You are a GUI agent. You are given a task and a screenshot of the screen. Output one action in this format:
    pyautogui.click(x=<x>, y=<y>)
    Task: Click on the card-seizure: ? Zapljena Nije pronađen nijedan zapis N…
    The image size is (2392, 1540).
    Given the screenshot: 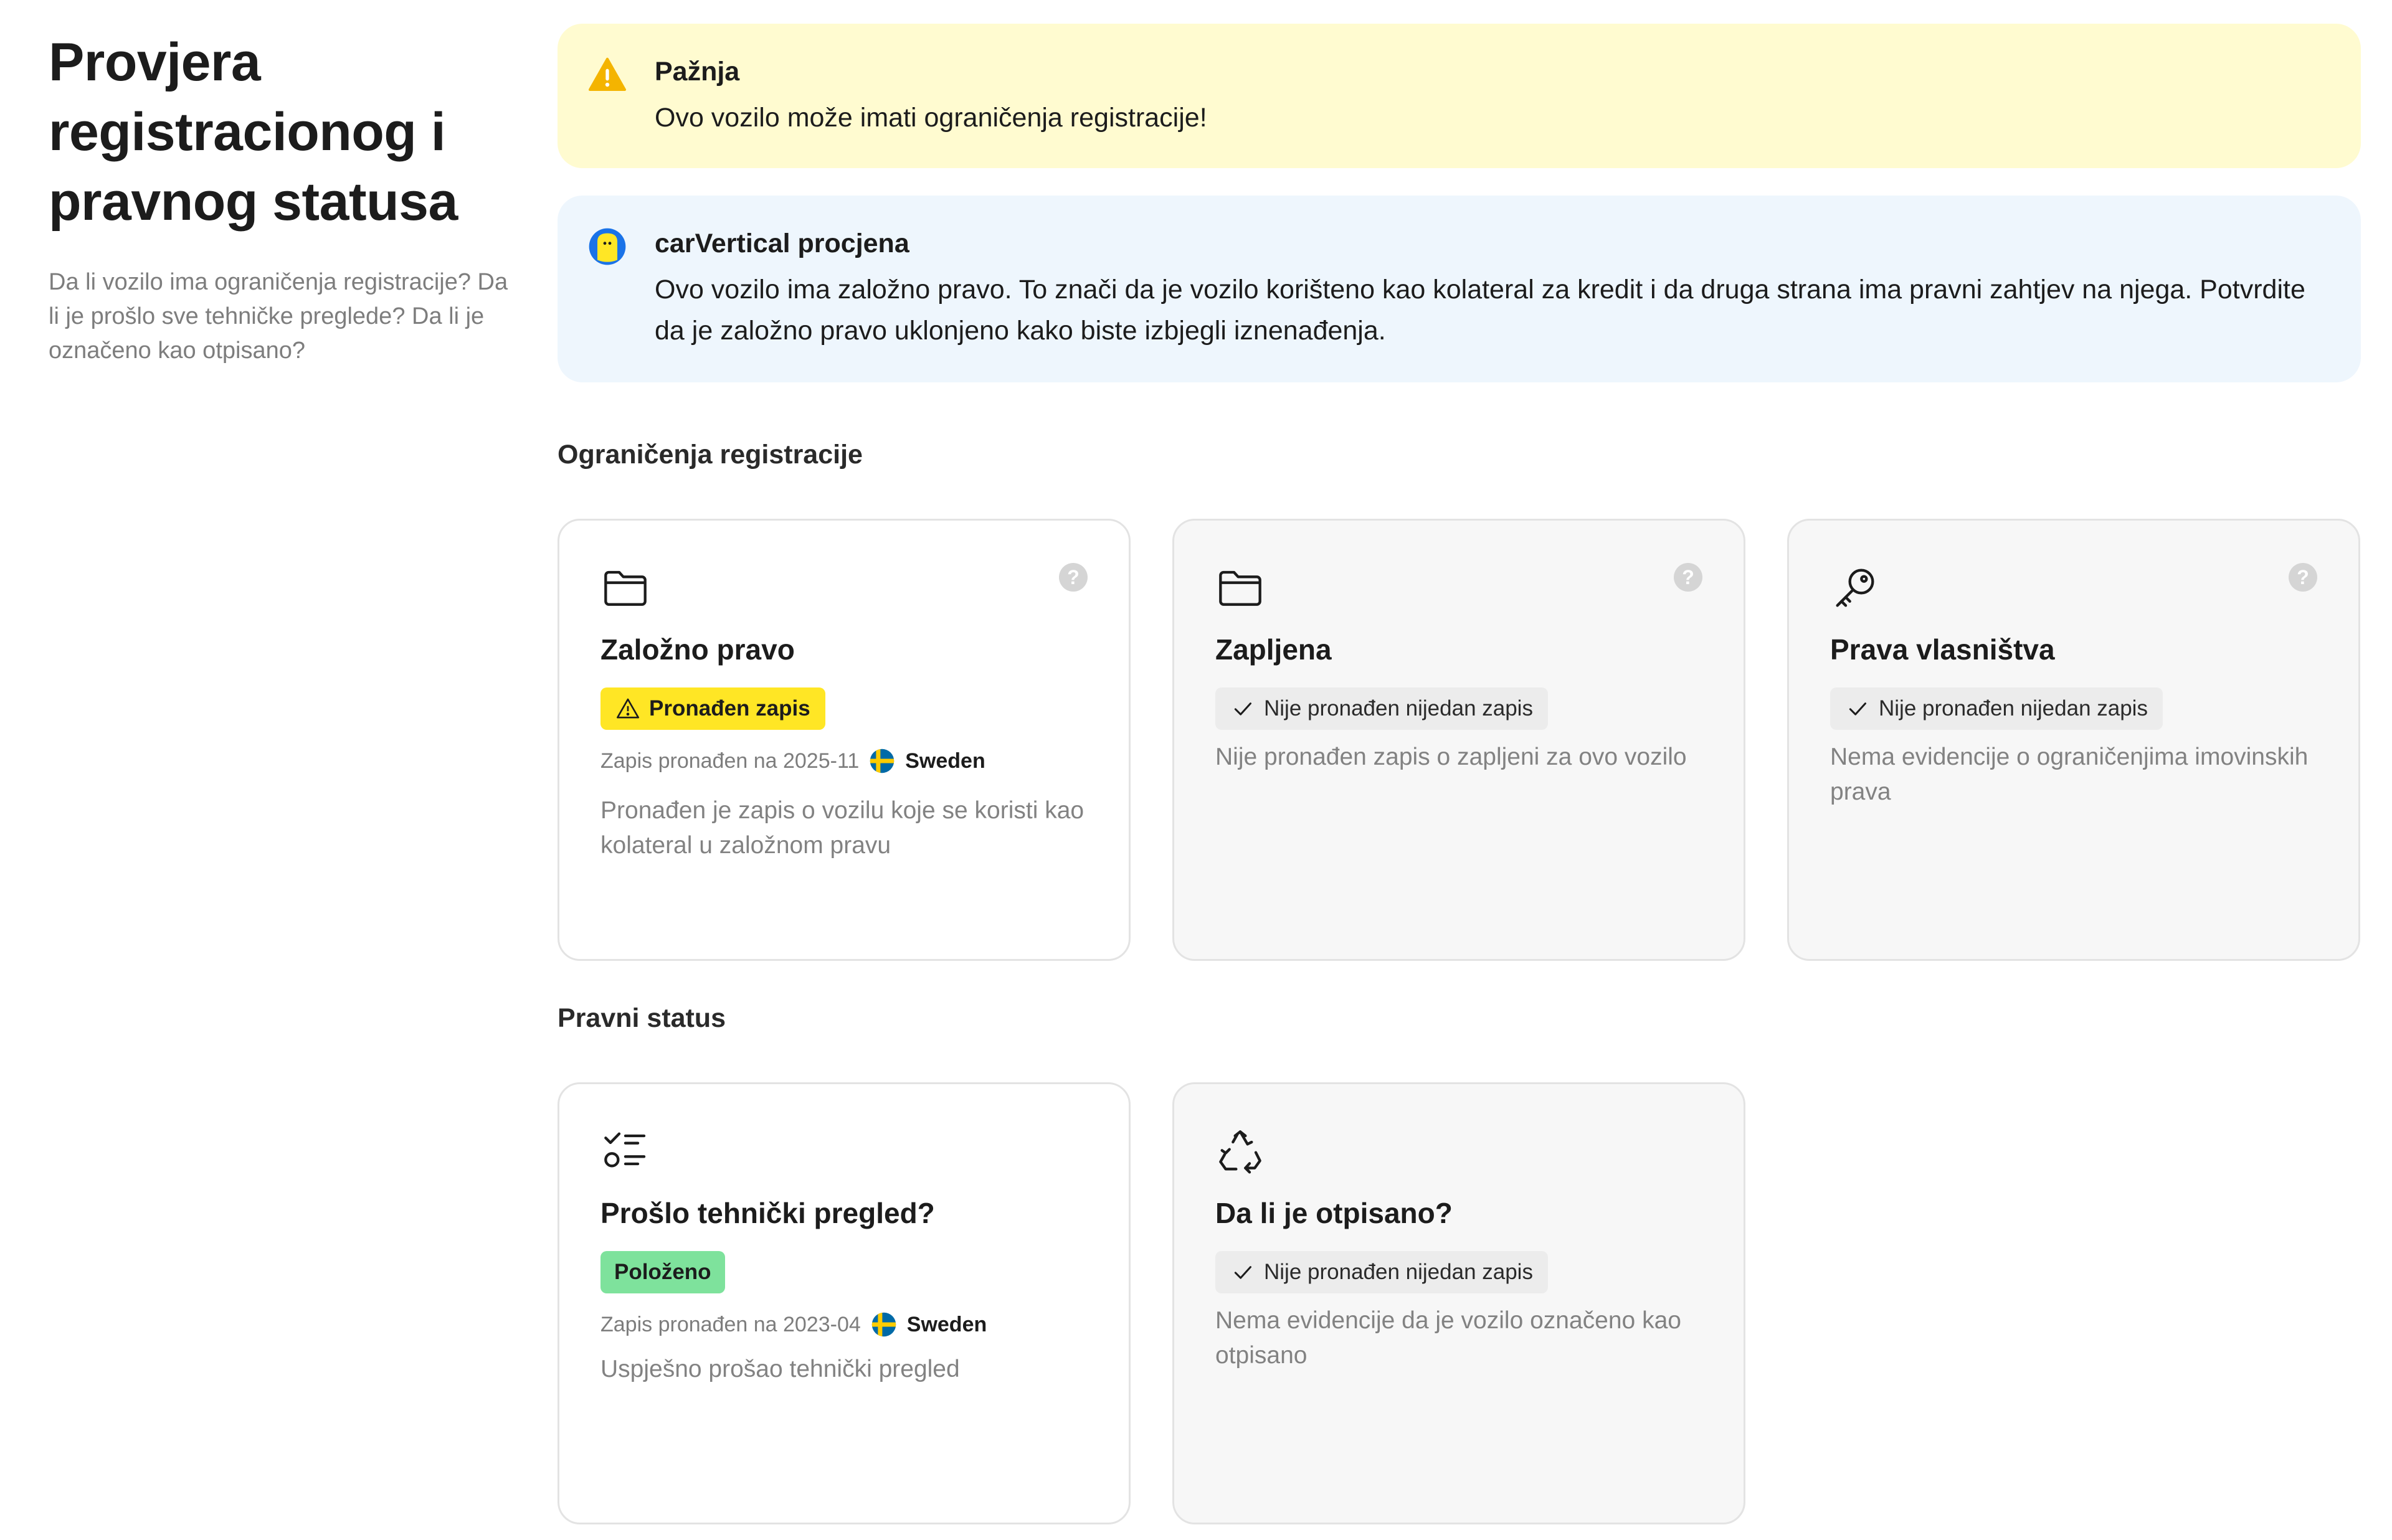 What is the action you would take?
    pyautogui.click(x=1458, y=740)
    